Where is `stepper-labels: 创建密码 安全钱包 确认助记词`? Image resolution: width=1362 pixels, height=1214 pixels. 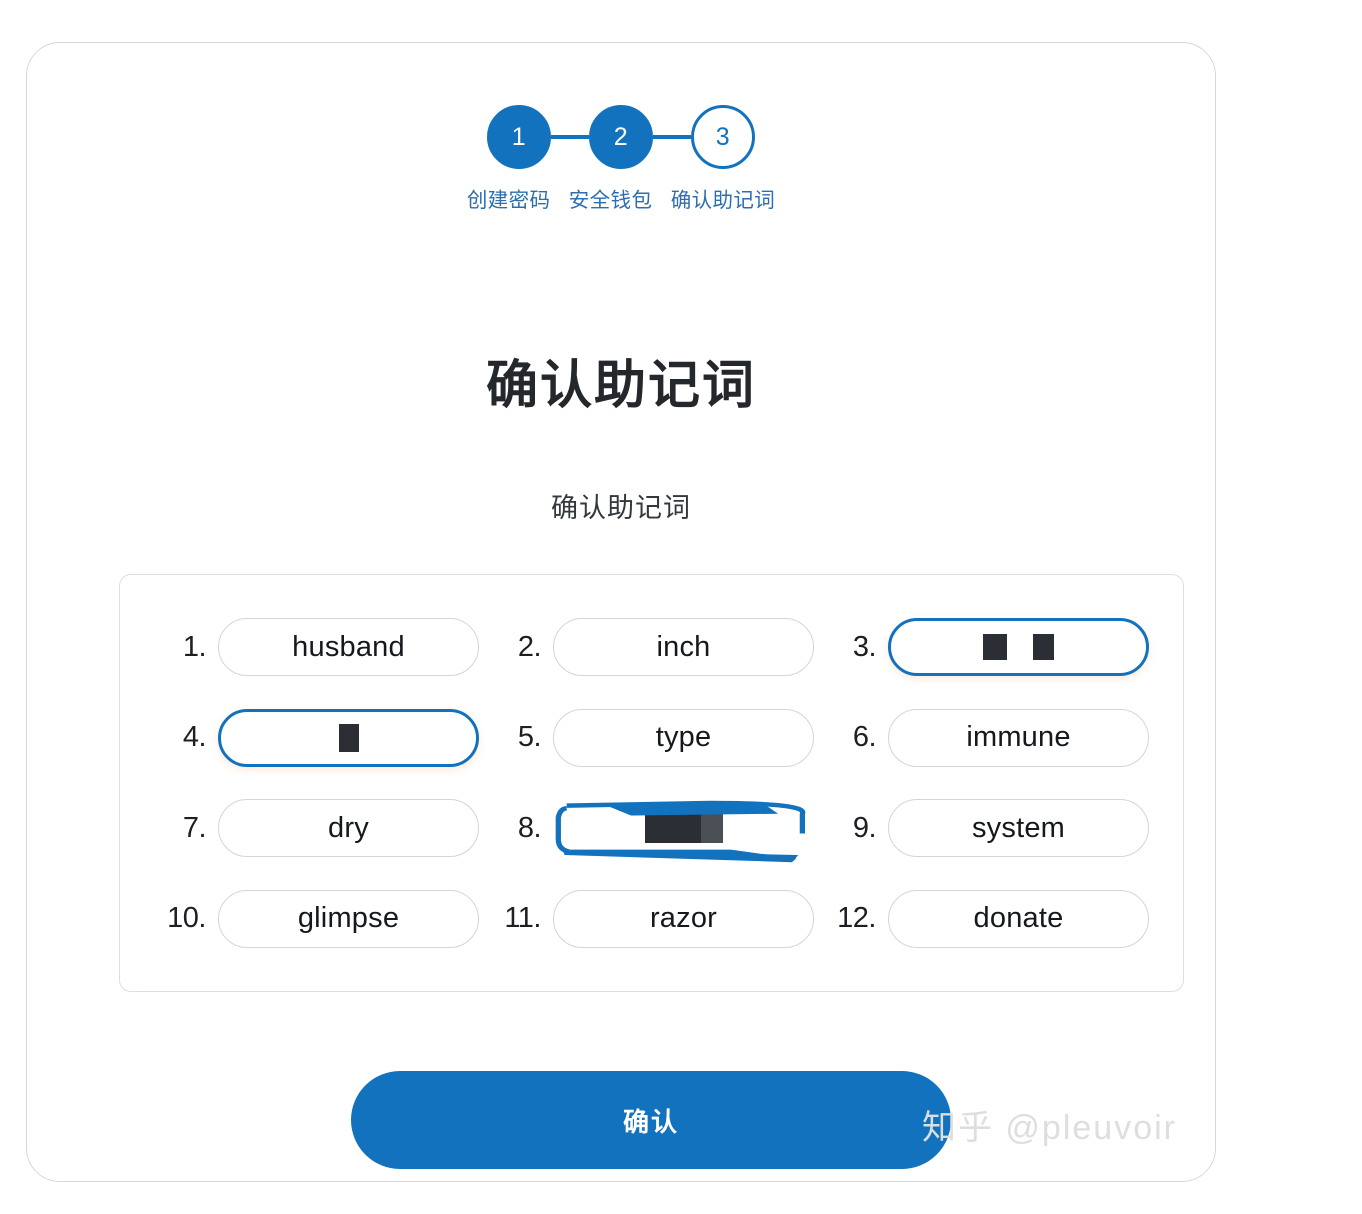
stepper-labels: 创建密码 安全钱包 确认助记词 is located at coordinates (621, 200).